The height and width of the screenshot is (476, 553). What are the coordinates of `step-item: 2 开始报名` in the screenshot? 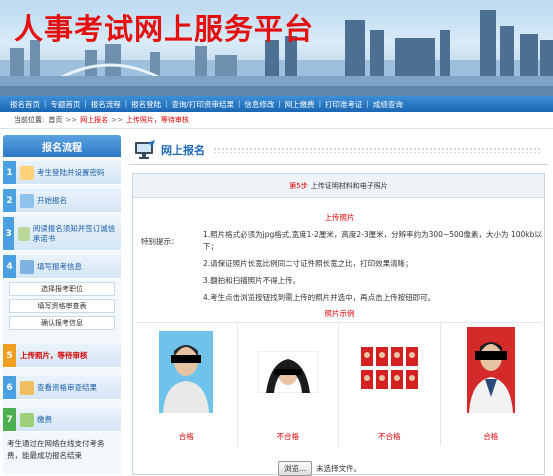 It's located at (62, 201).